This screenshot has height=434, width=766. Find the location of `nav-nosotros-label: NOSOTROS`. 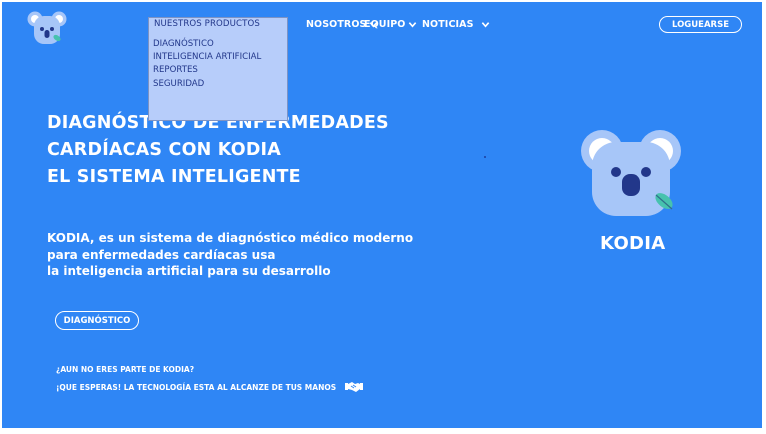

nav-nosotros-label: NOSOTROS is located at coordinates (336, 24).